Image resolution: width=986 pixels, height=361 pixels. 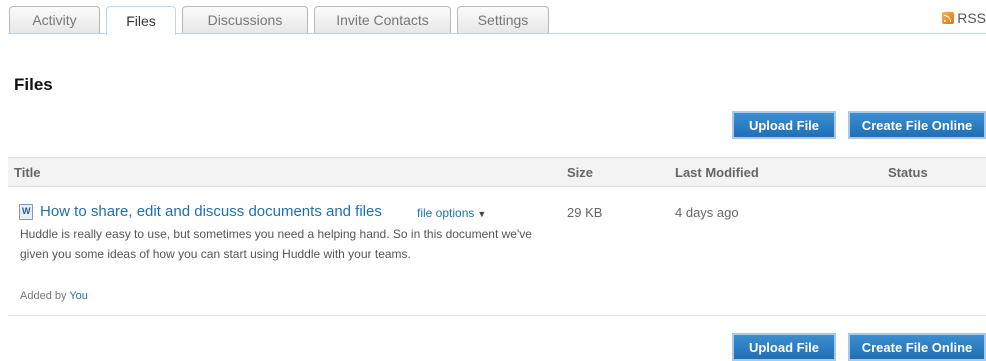 What do you see at coordinates (717, 172) in the screenshot?
I see `column-header-last-modified: Last Modified` at bounding box center [717, 172].